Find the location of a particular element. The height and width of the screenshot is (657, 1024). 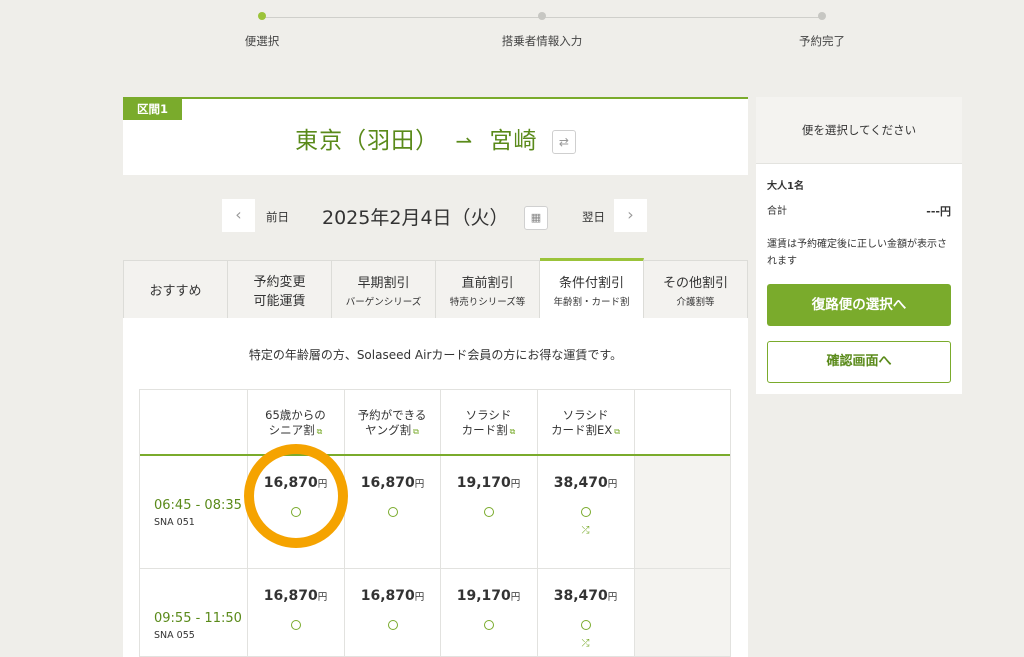

select-return-flight-button: 復路便の選択へ is located at coordinates (859, 305).